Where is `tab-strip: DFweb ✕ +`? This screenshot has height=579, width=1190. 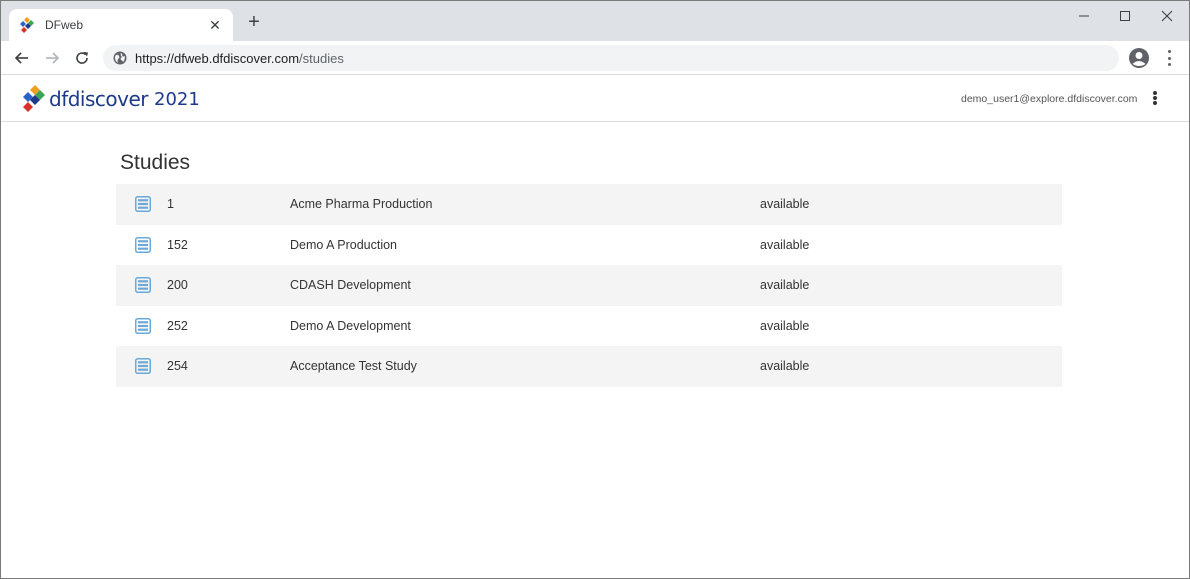 tab-strip: DFweb ✕ + is located at coordinates (595, 21).